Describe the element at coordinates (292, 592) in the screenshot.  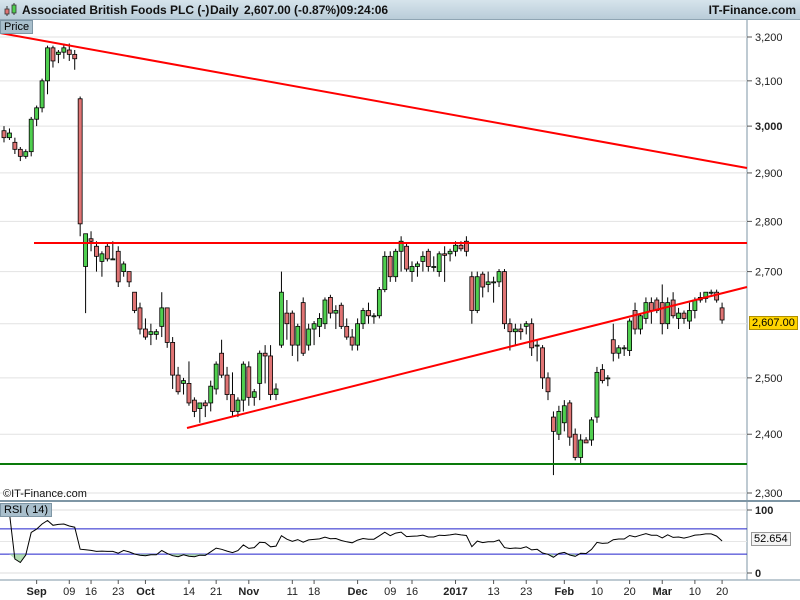
I see `x-tick-label: 11` at that location.